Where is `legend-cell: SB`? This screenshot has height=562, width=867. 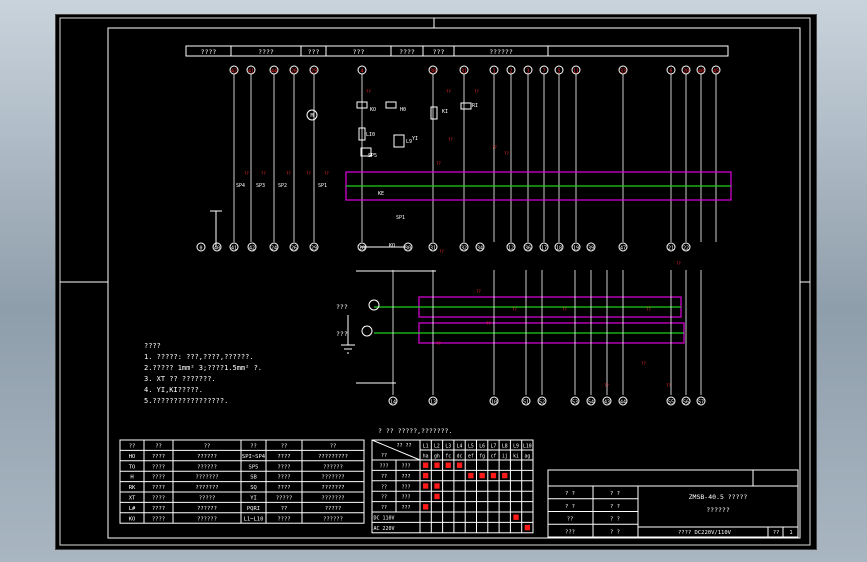
legend-cell: SB is located at coordinates (253, 478).